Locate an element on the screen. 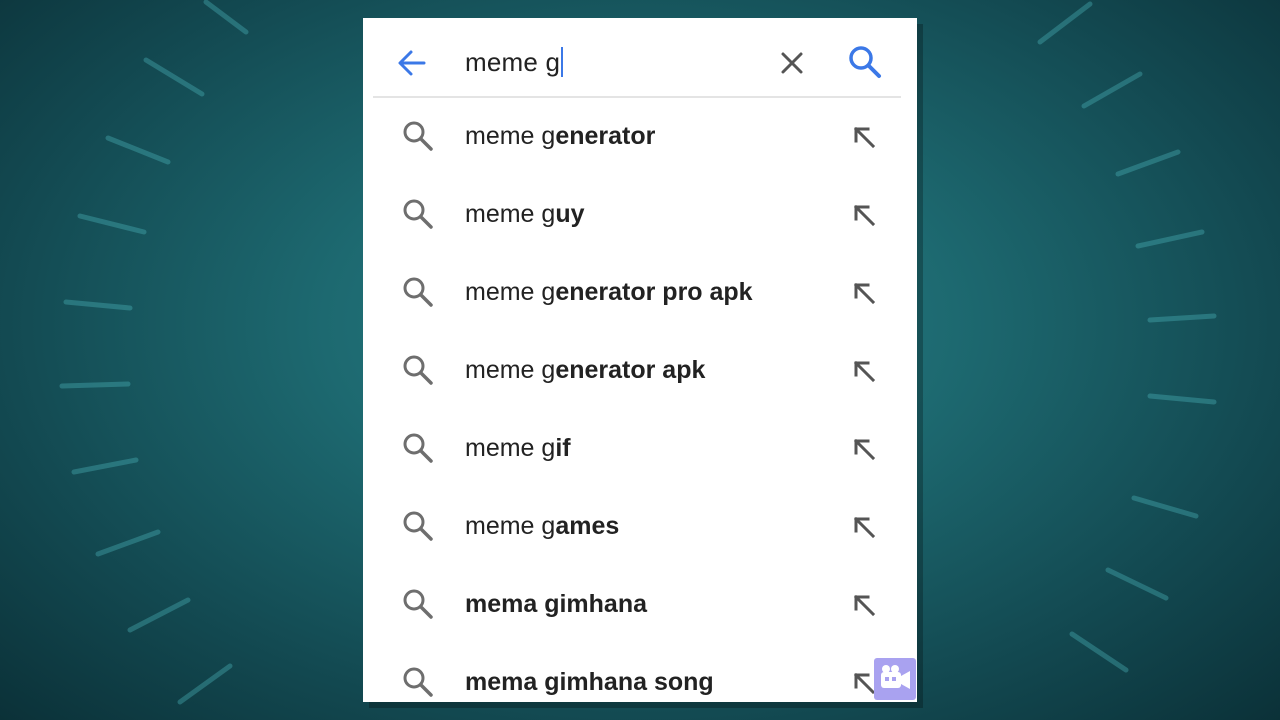  suggestion-label: meme generator apk is located at coordinates (585, 370).